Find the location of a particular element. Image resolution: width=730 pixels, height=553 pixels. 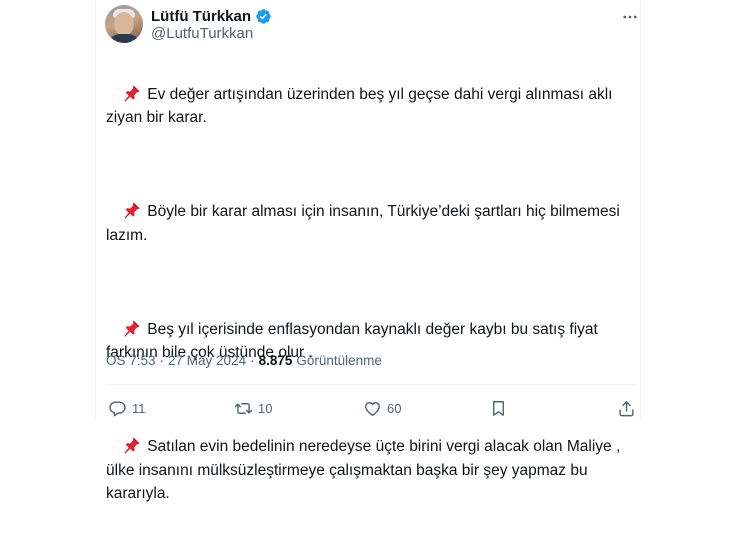

reply-button: 11 is located at coordinates (127, 408).